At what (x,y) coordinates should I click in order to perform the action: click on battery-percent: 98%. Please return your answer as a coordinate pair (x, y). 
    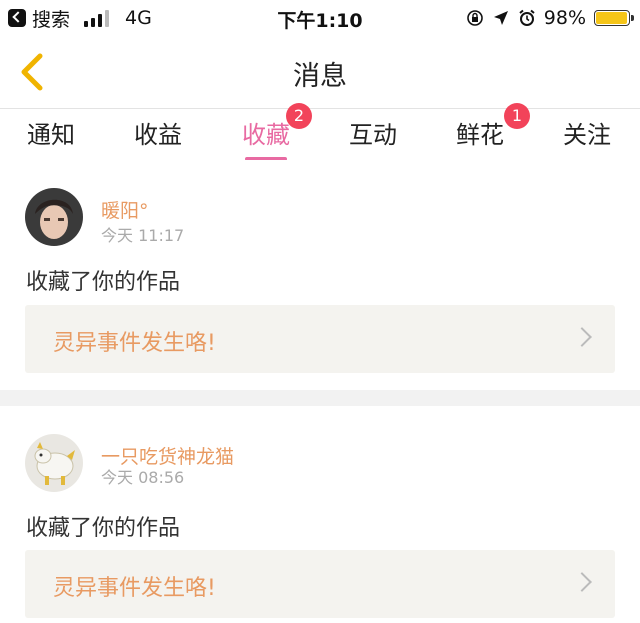
    Looking at the image, I should click on (564, 18).